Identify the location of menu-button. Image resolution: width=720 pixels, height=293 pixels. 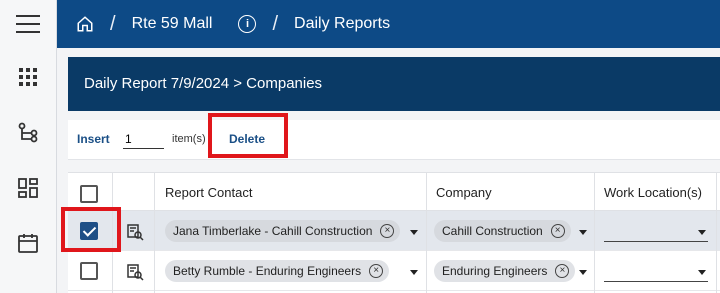
(28, 24).